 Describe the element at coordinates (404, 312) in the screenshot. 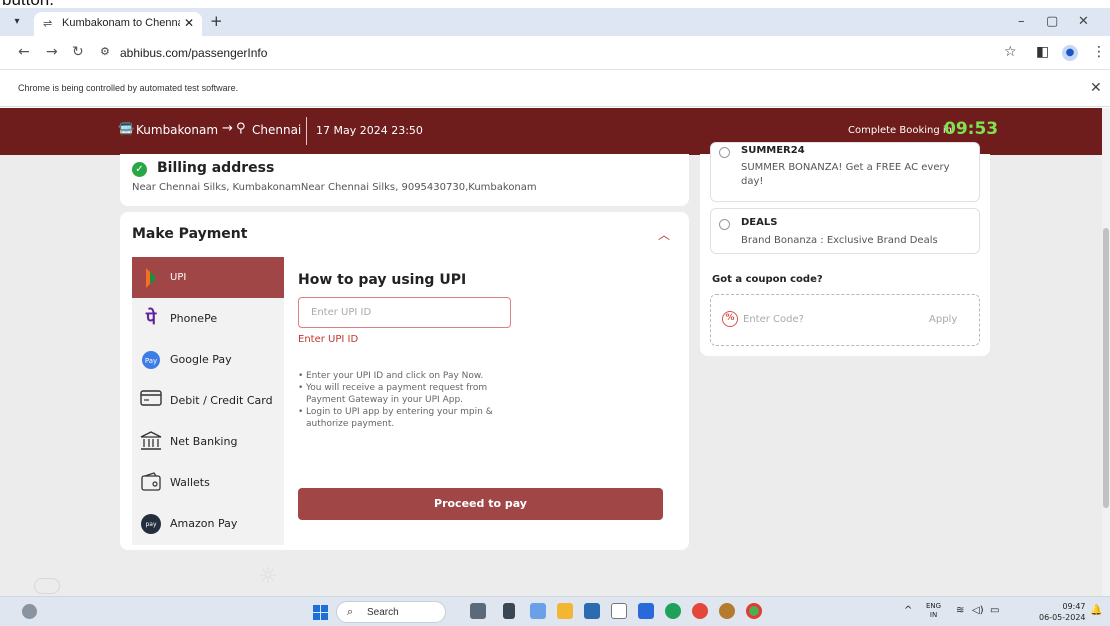

I see `upi-id-input: Enter UPI ID` at that location.